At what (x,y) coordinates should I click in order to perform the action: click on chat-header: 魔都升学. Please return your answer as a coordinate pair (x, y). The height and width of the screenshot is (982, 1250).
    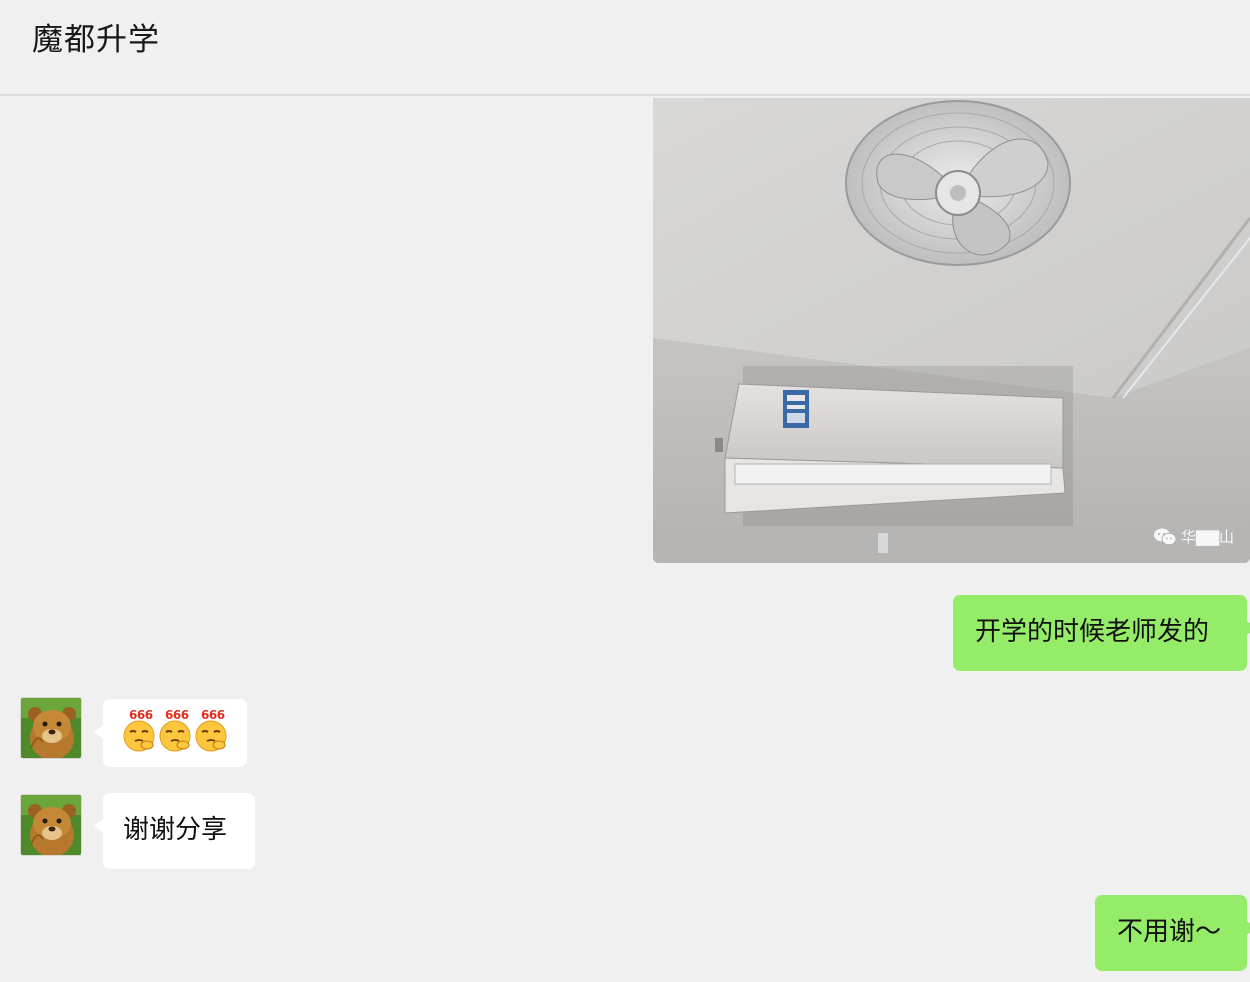
    Looking at the image, I should click on (625, 48).